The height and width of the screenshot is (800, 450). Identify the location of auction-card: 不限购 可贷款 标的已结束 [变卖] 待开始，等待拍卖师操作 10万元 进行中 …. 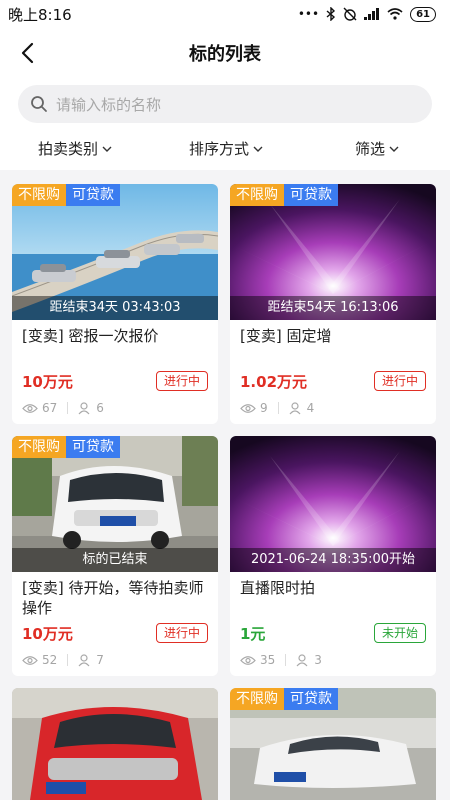
(115, 556).